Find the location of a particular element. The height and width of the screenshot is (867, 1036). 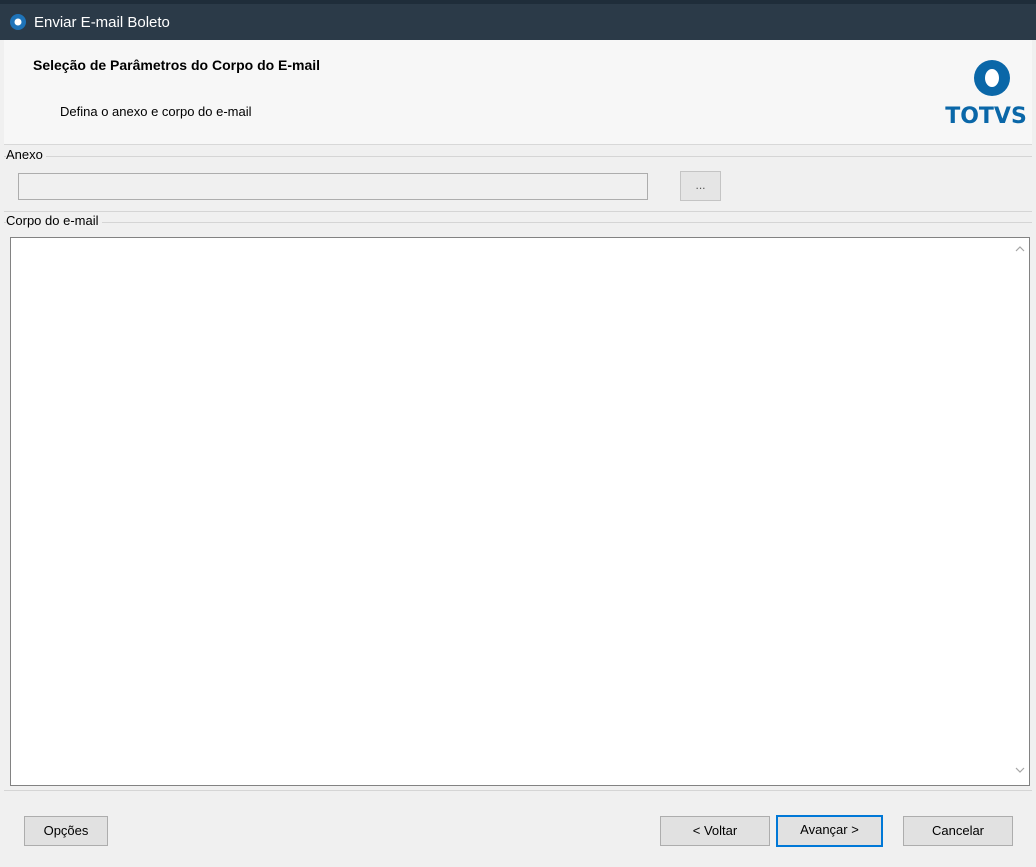

window-title: Enviar E-mail Boleto is located at coordinates (102, 22).